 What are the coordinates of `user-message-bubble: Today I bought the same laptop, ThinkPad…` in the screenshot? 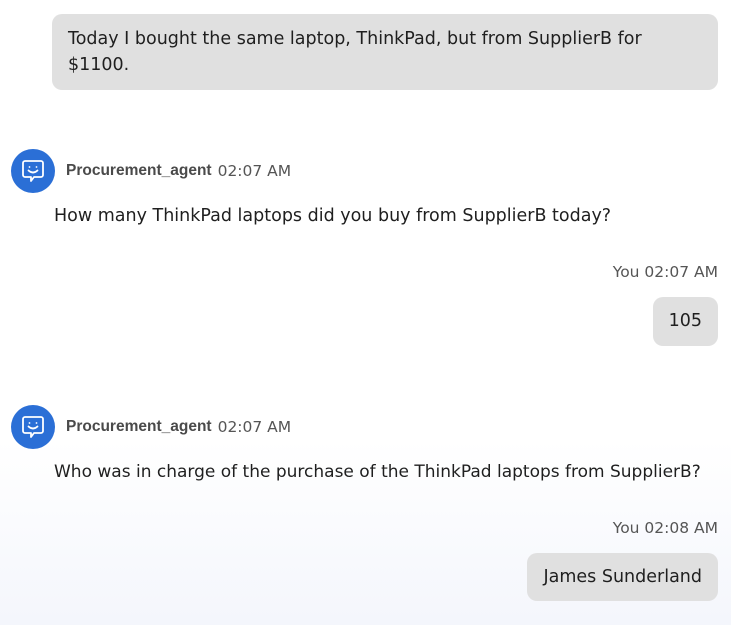 It's located at (385, 52).